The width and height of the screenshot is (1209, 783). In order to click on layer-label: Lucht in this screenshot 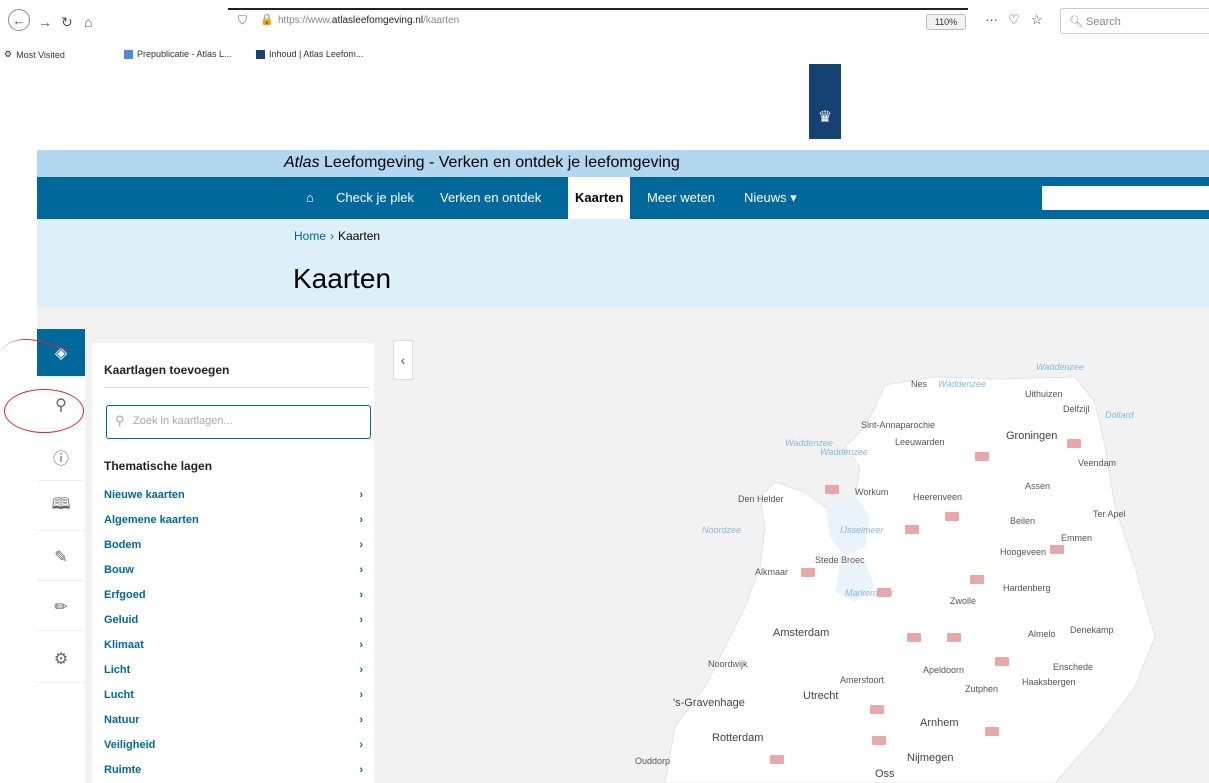, I will do `click(119, 695)`.